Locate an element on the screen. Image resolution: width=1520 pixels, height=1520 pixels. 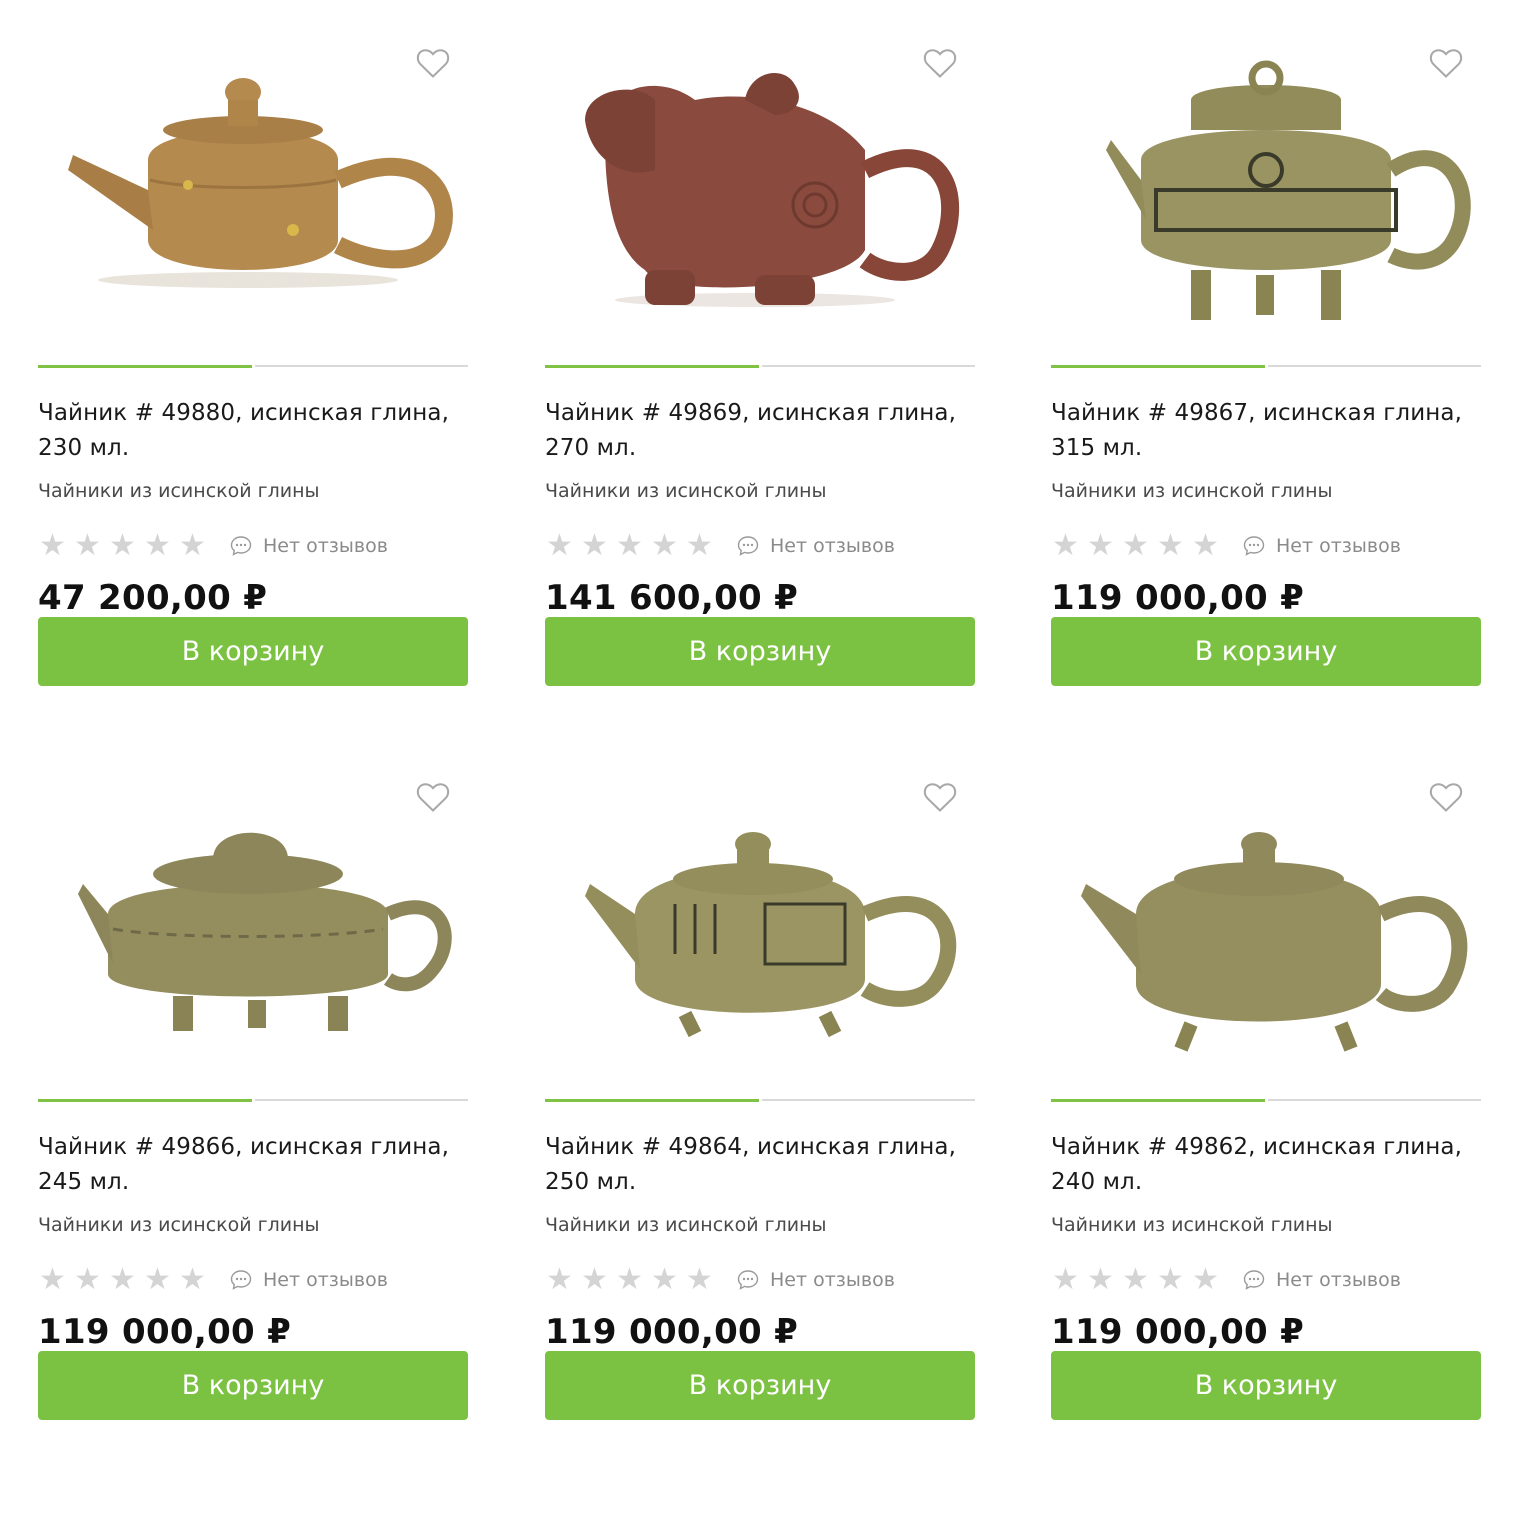
product-price: 47 200,00 ₽ is located at coordinates (153, 598).